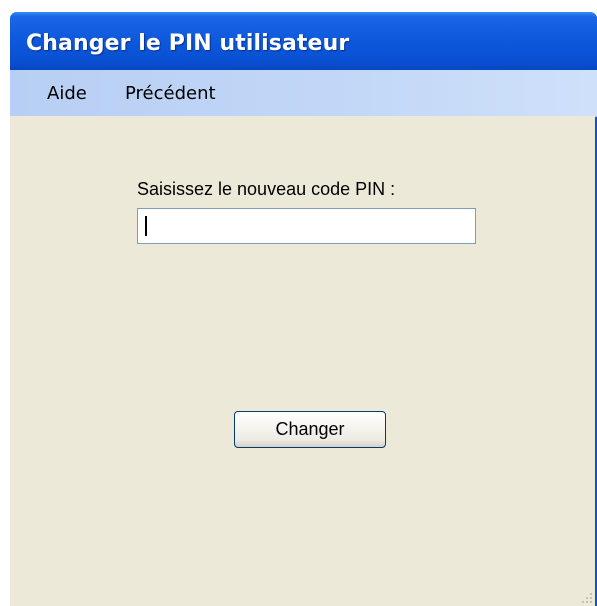 The width and height of the screenshot is (597, 606). What do you see at coordinates (306, 226) in the screenshot?
I see `pin-input` at bounding box center [306, 226].